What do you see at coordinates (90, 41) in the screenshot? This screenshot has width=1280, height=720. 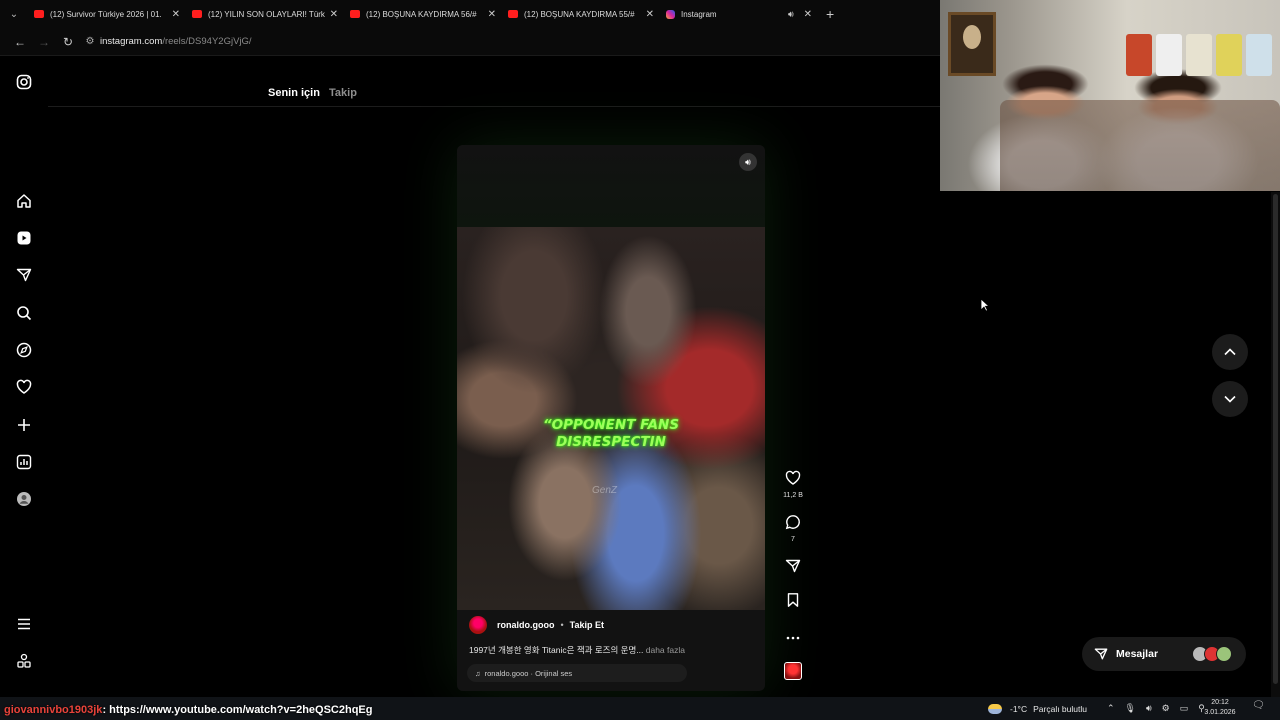 I see `site-settings-icon: ⚙︎` at bounding box center [90, 41].